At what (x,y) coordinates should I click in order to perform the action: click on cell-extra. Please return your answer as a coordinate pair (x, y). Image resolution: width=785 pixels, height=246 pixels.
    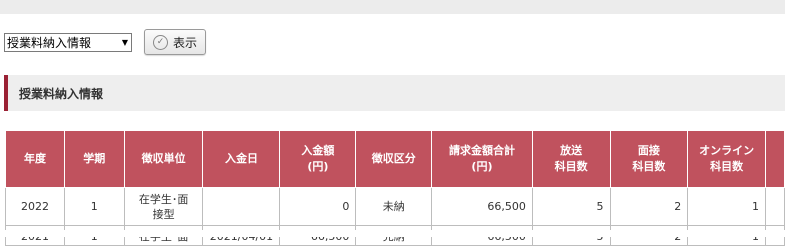
    Looking at the image, I should click on (774, 206).